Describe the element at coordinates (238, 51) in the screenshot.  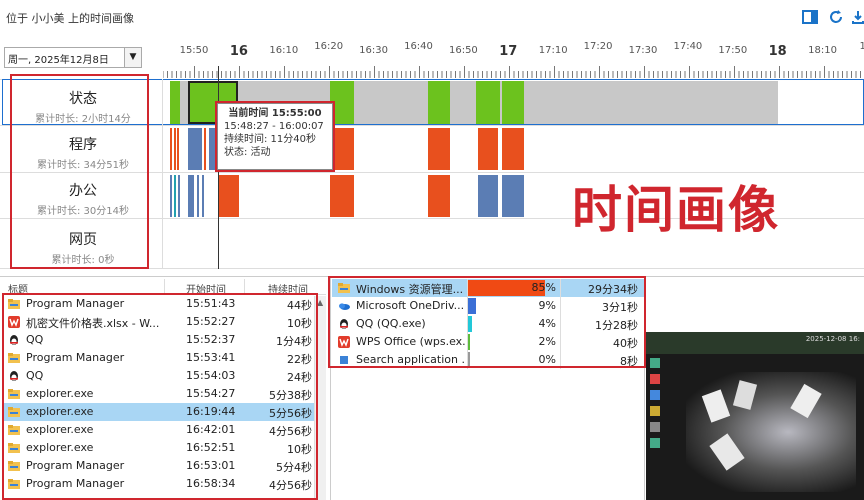
I see `tick-label: 16` at that location.